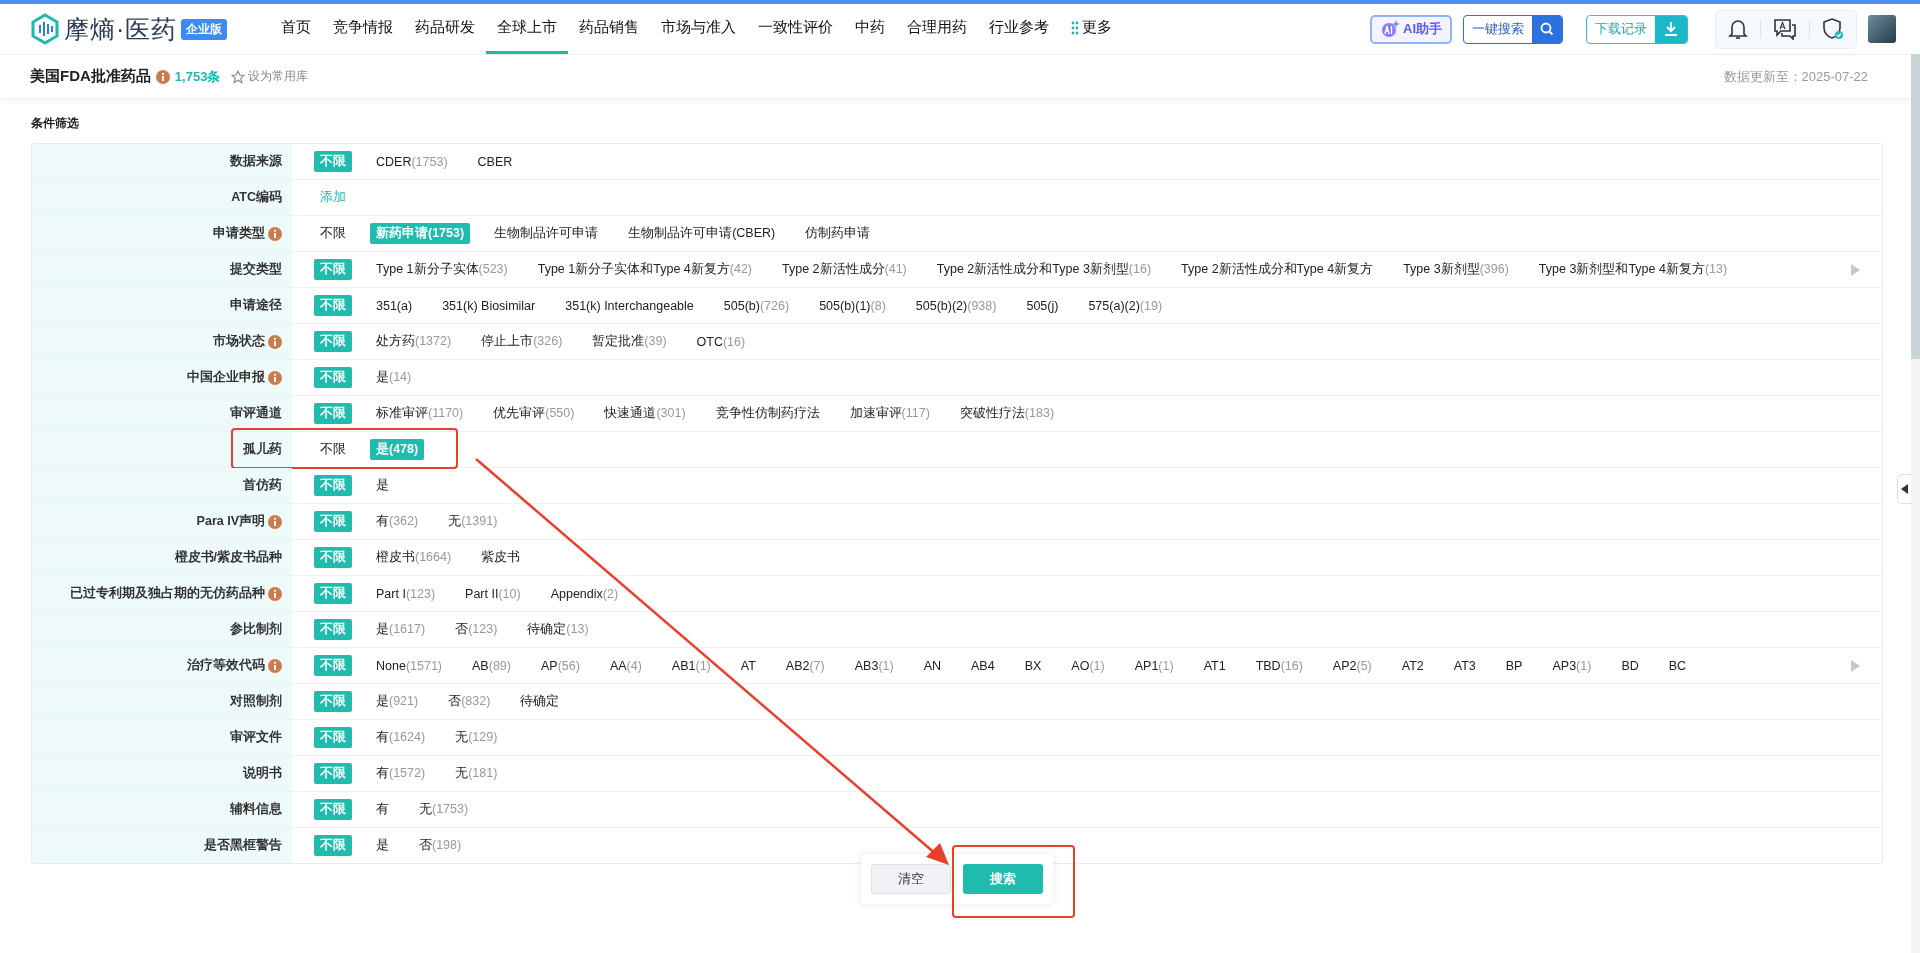 The image size is (1920, 953). Describe the element at coordinates (584, 593) in the screenshot. I see `filter-option: Appendix(2)` at that location.